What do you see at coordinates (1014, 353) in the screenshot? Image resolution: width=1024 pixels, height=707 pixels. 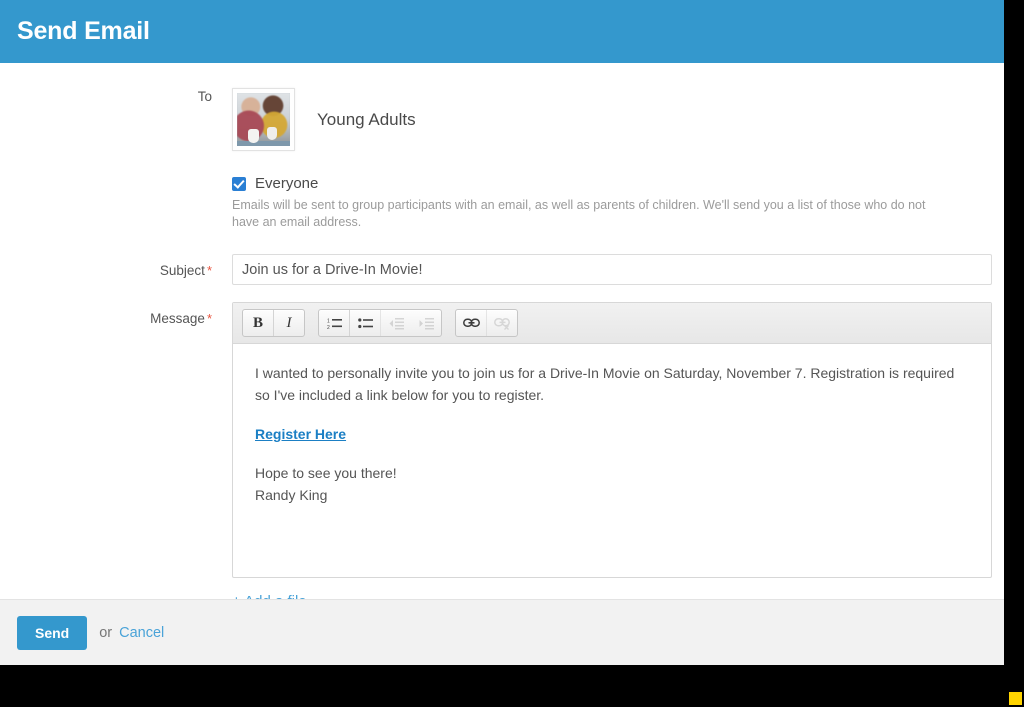 I see `right-letterbox` at bounding box center [1014, 353].